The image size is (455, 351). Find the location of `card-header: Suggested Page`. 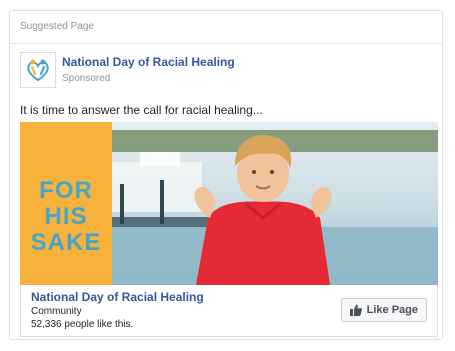

card-header: Suggested Page is located at coordinates (226, 27).